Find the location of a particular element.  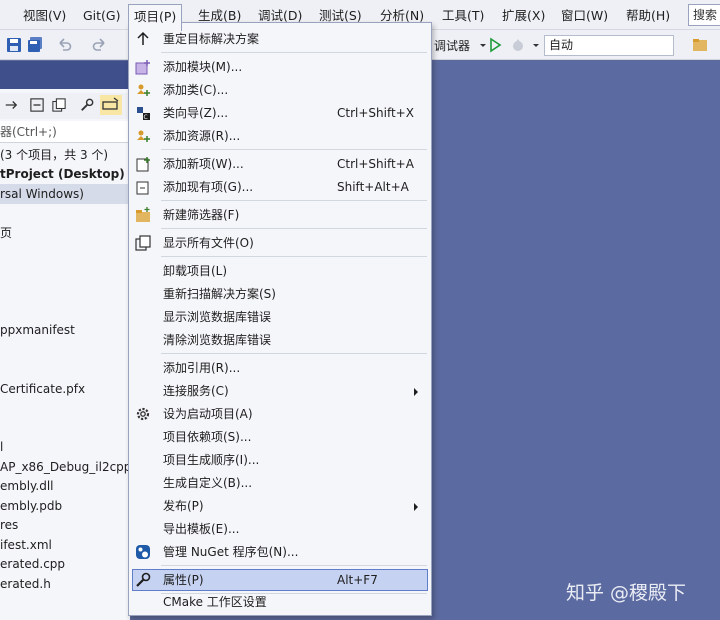

menu-tools: 工具(T) is located at coordinates (463, 15).